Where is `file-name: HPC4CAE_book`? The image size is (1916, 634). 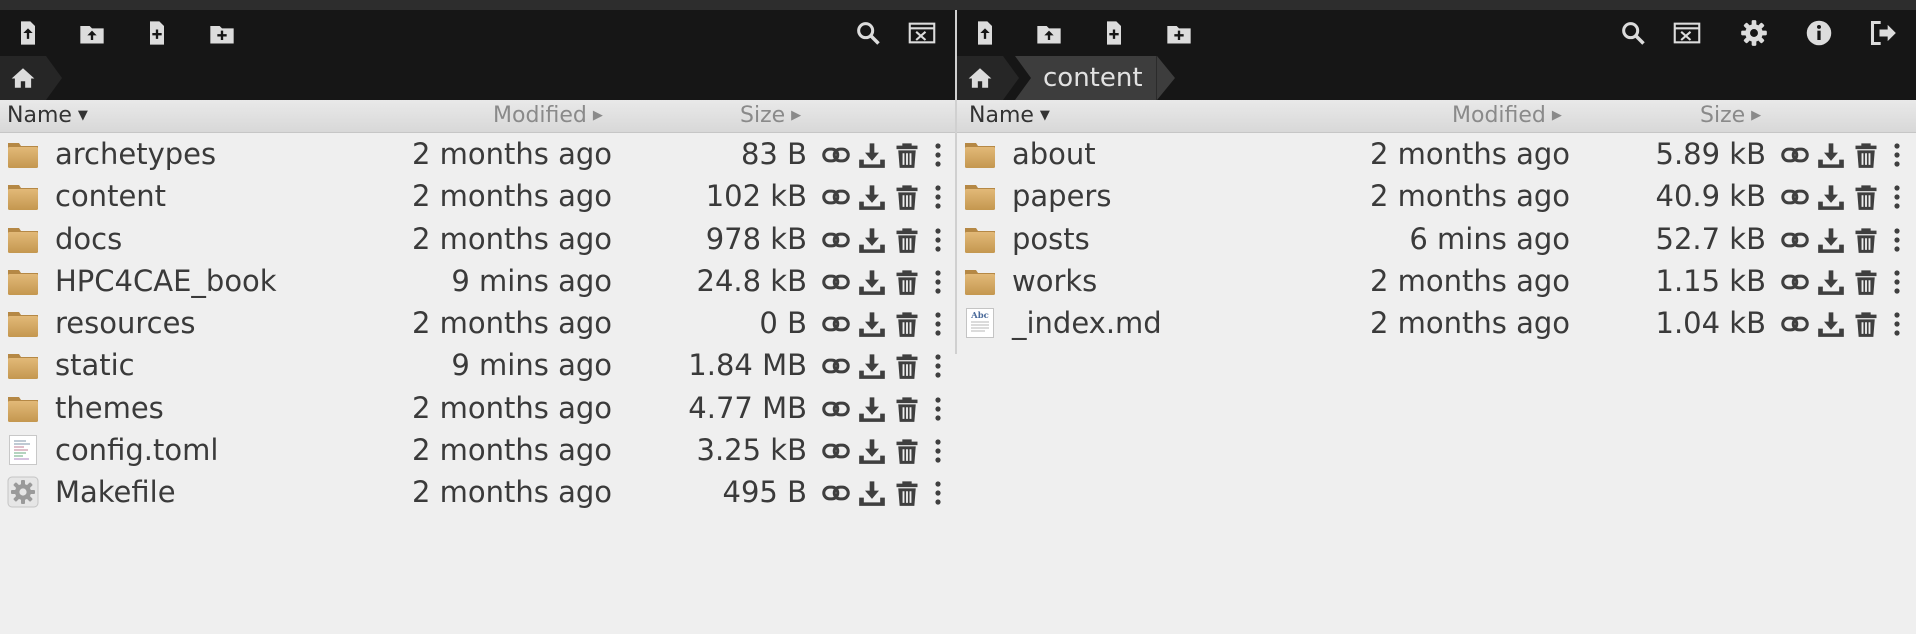 file-name: HPC4CAE_book is located at coordinates (166, 281).